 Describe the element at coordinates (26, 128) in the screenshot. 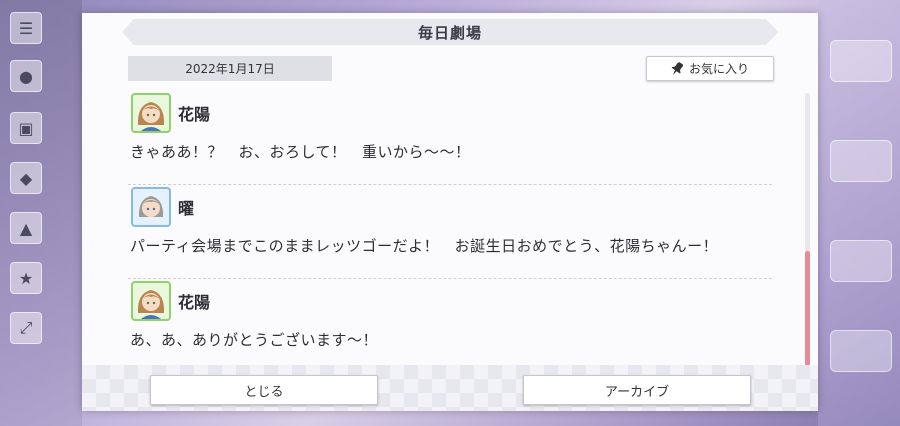

I see `shop-icon: ▣` at that location.